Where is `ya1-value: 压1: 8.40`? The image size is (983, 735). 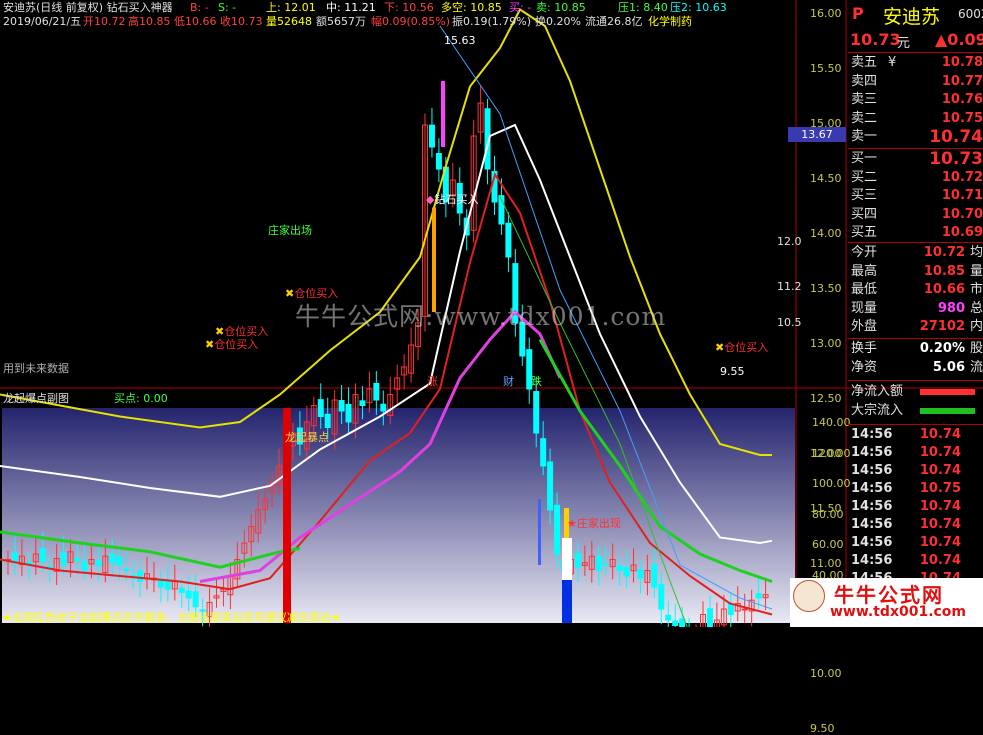 ya1-value: 压1: 8.40 is located at coordinates (643, 7).